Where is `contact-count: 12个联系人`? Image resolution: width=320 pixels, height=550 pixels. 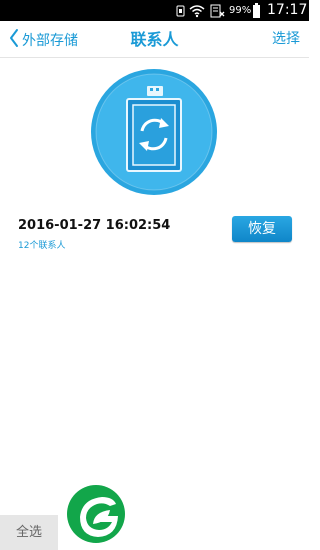
contact-count: 12个联系人 is located at coordinates (42, 246).